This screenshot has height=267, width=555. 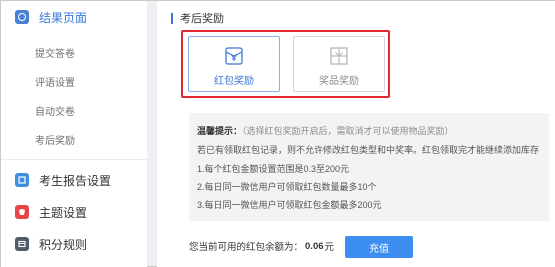 What do you see at coordinates (22, 180) in the screenshot?
I see `report-icon` at bounding box center [22, 180].